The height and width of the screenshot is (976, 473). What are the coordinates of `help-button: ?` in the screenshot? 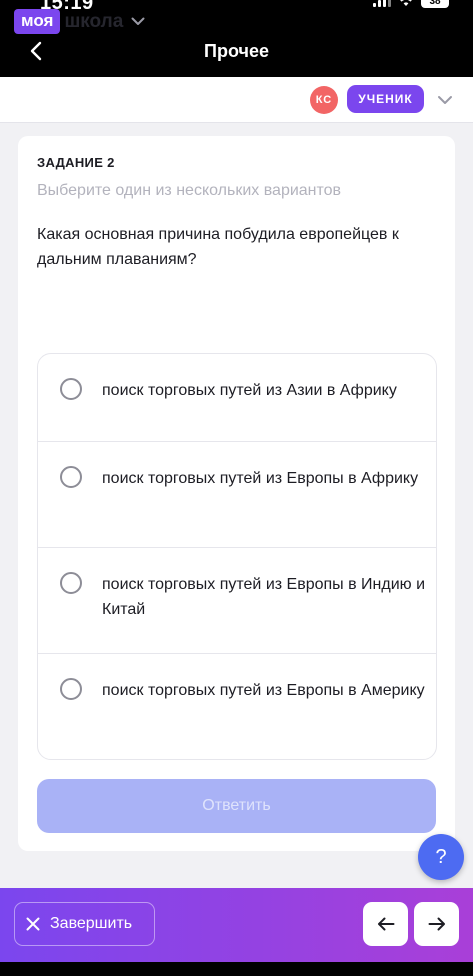 It's located at (441, 857).